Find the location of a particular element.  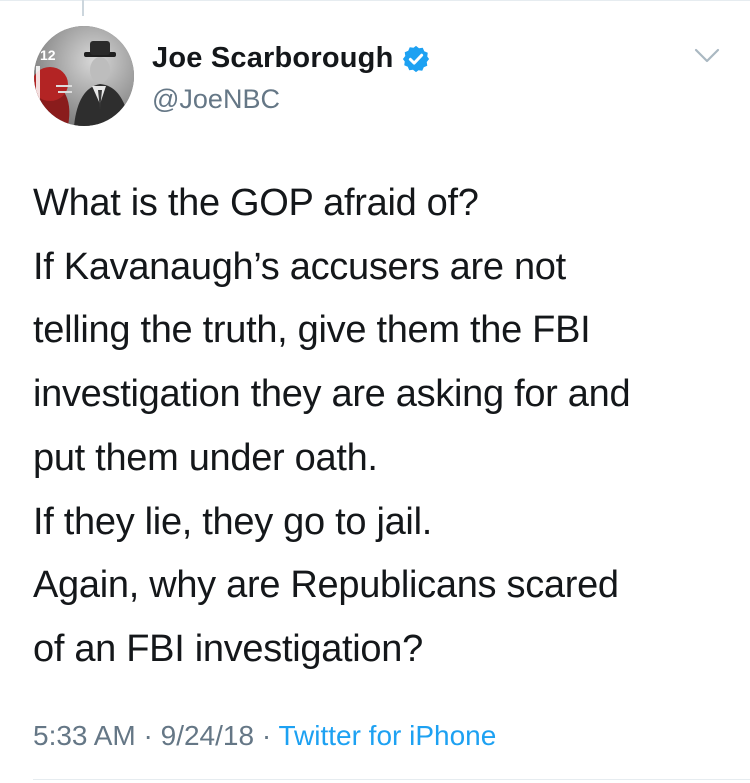

tweet-text-line: If Kavanaugh’s accusers are not is located at coordinates (299, 266).